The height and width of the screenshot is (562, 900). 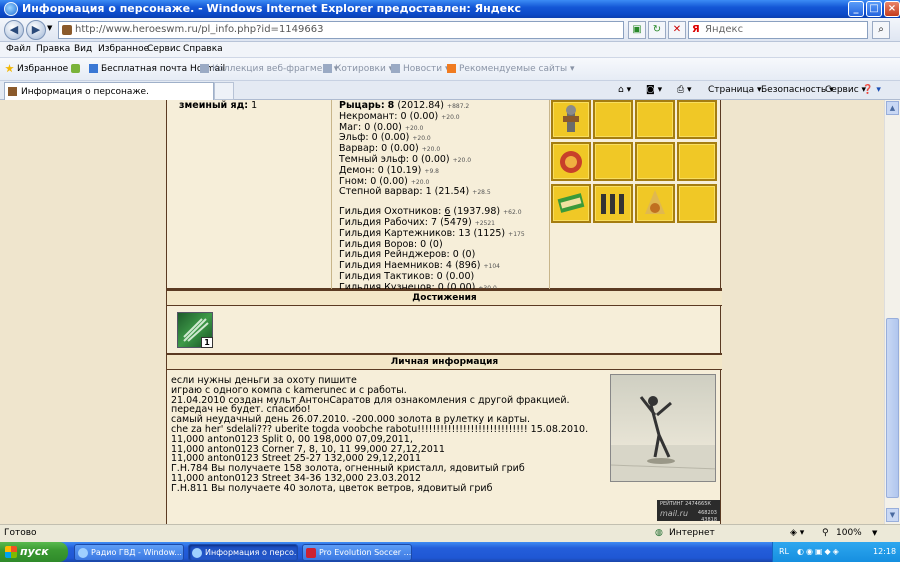 I want to click on back-button: ◀, so click(x=14, y=30).